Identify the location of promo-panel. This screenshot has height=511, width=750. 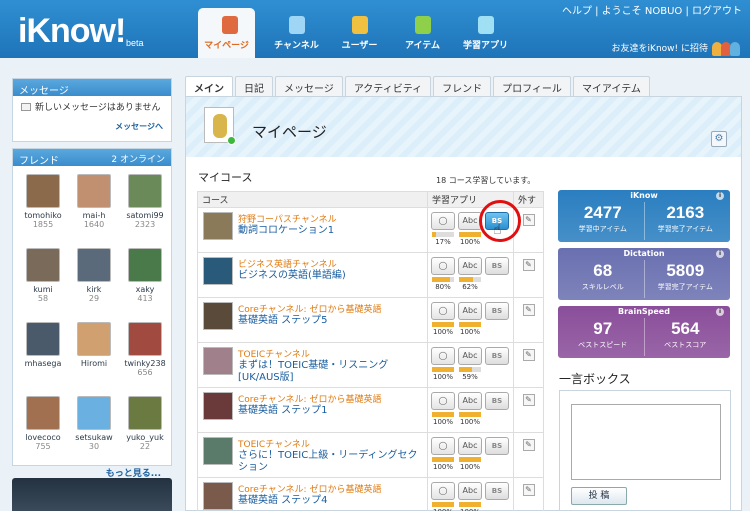
(92, 494).